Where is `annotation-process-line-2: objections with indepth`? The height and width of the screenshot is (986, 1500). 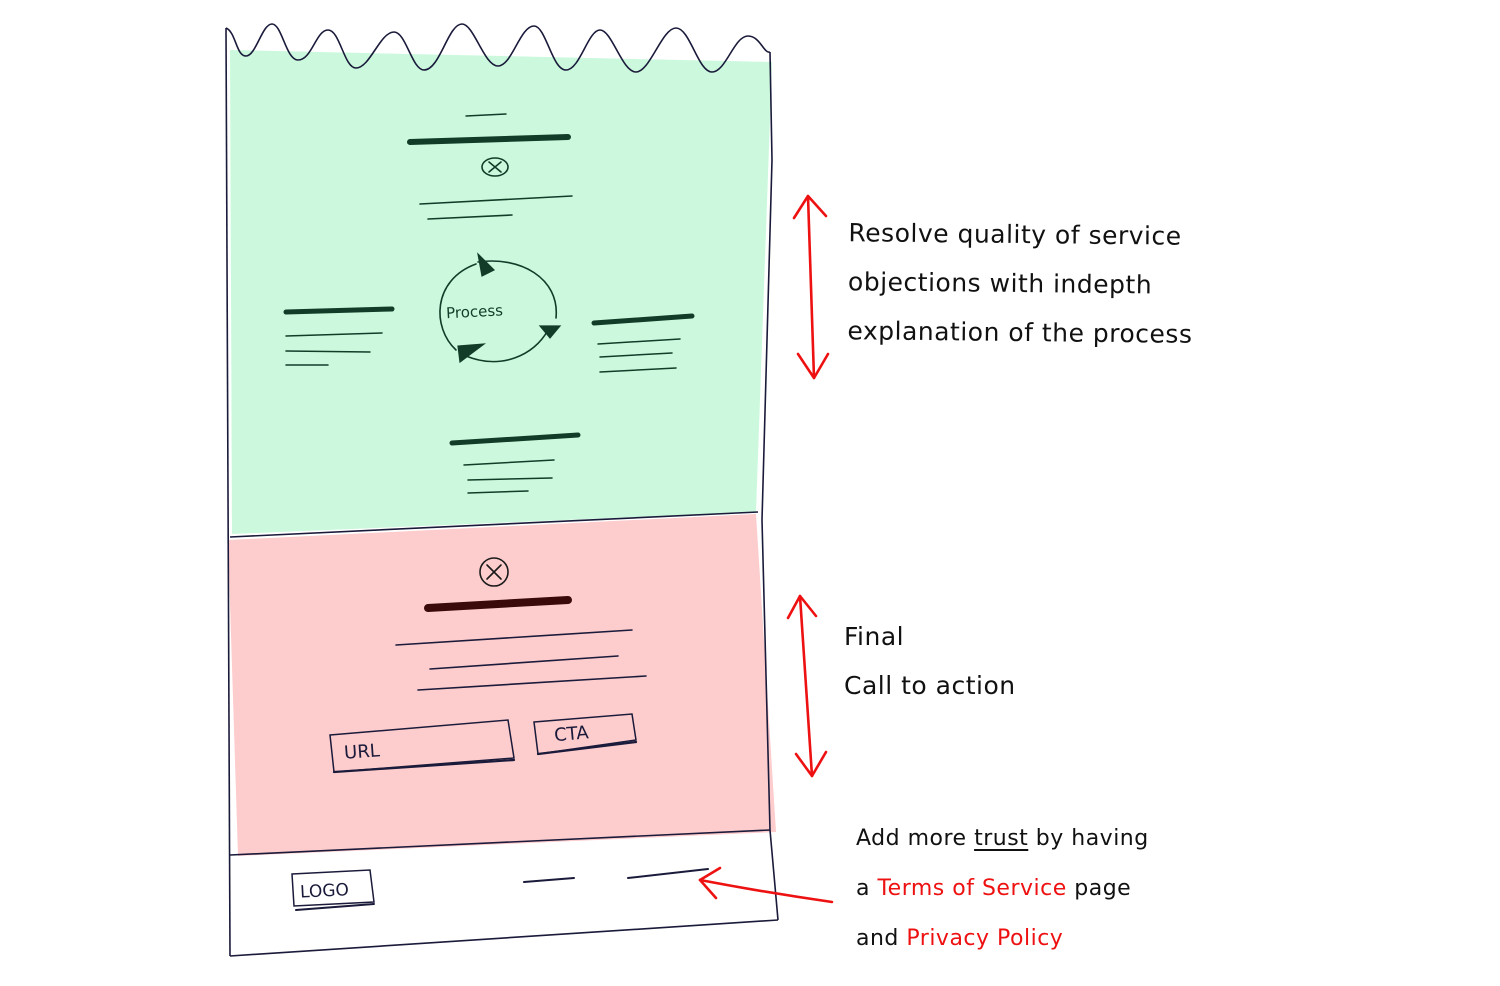
annotation-process-line-2: objections with indepth is located at coordinates (1000, 283).